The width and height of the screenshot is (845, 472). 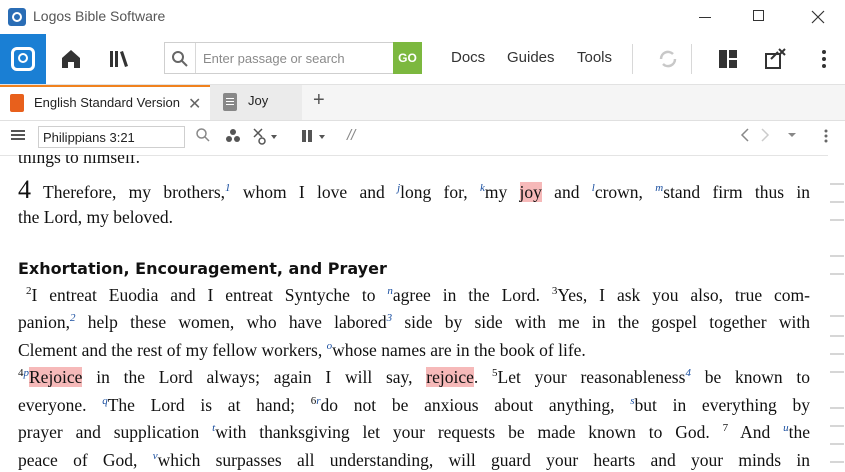 I want to click on highlighted-word: joy, so click(x=530, y=192).